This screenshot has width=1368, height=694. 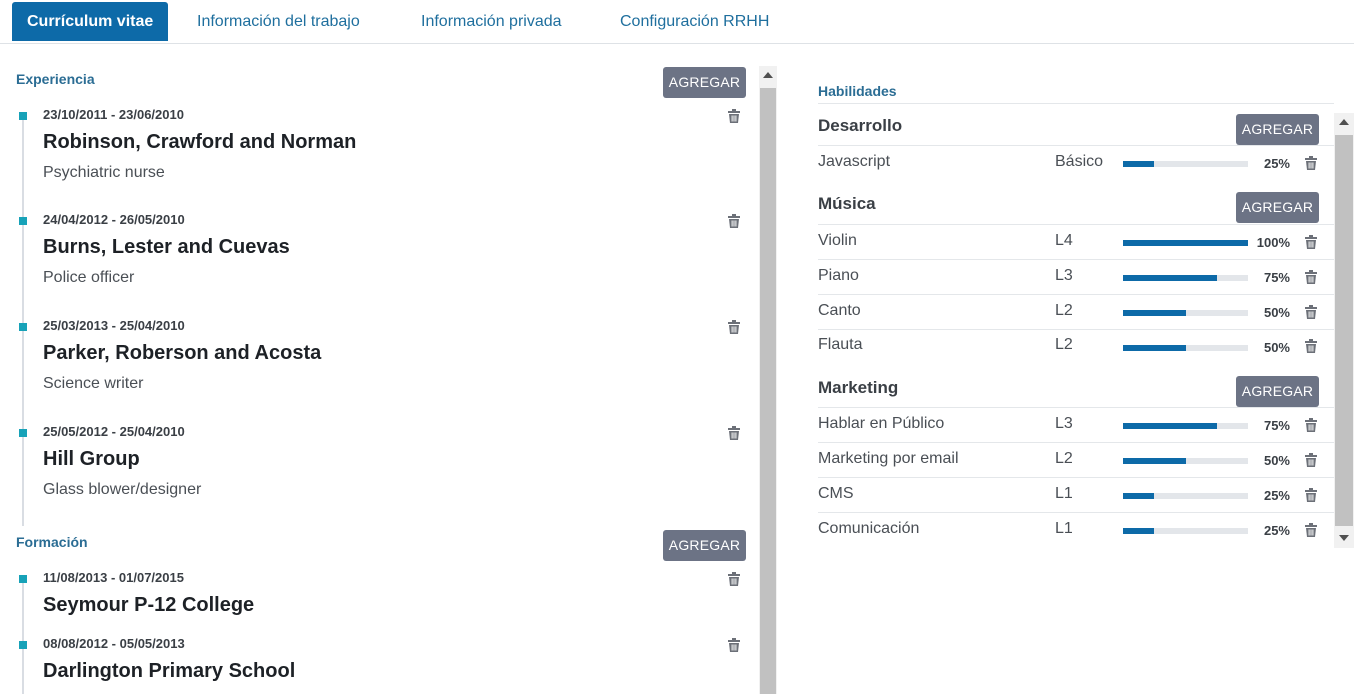 I want to click on skill-name: Marketing por email, so click(x=888, y=458).